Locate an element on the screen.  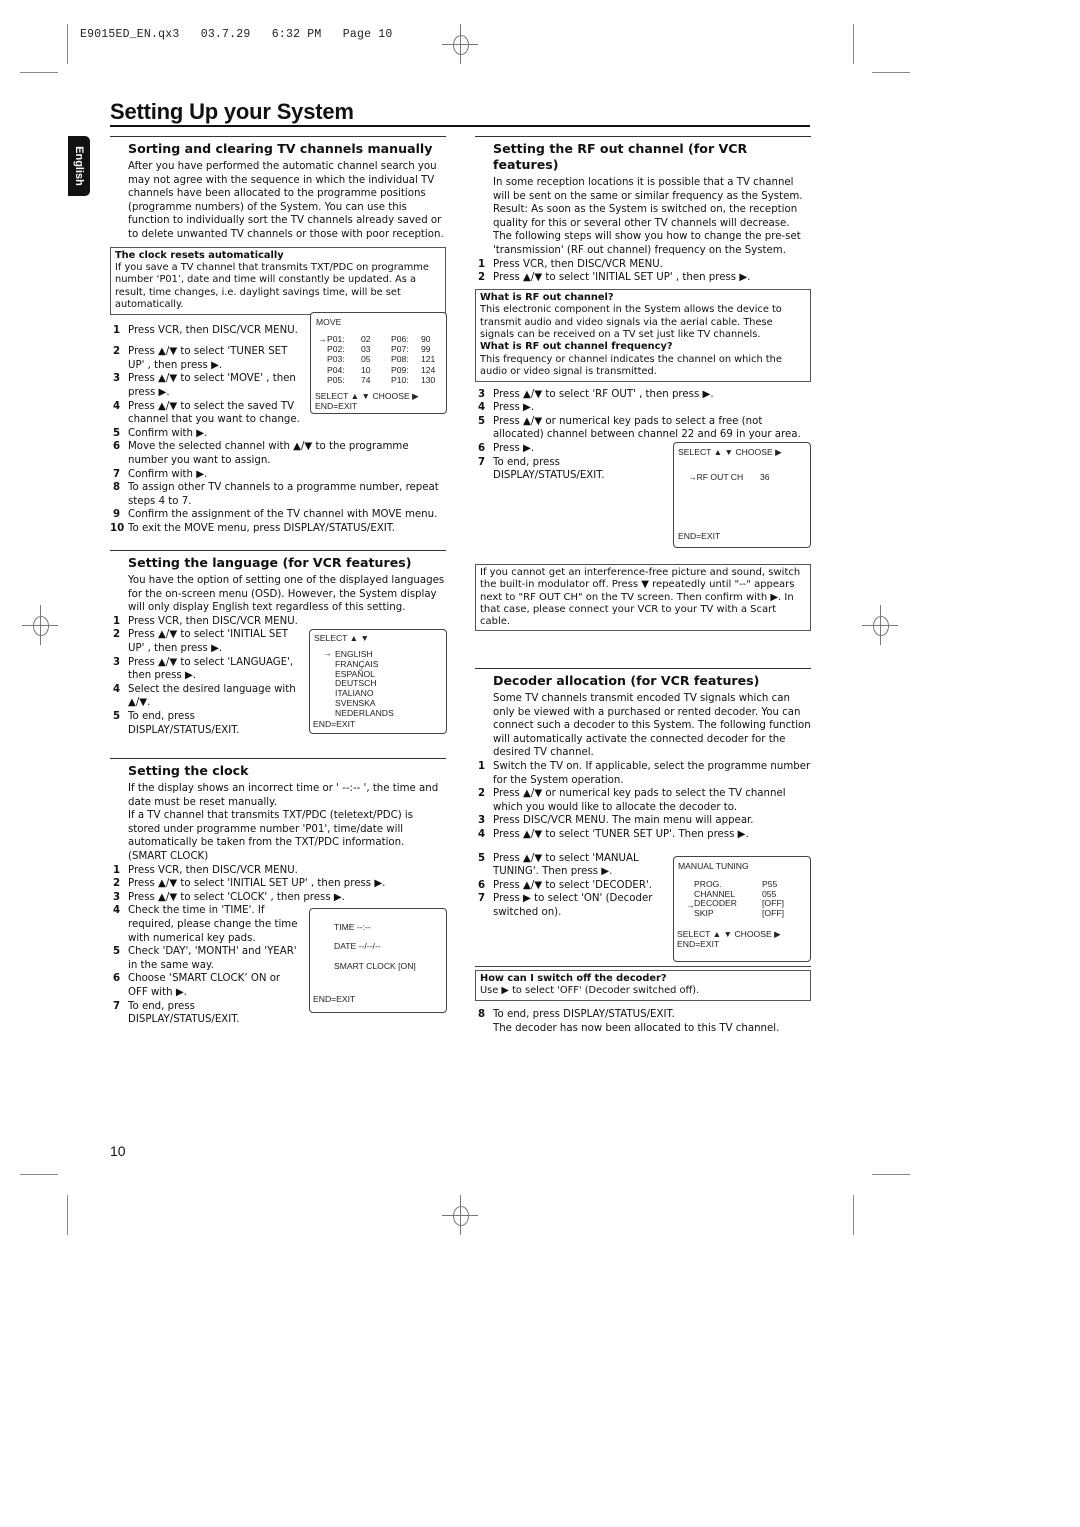
section-heading-decoder: Decoder allocation (for VCR features) is located at coordinates (643, 678).